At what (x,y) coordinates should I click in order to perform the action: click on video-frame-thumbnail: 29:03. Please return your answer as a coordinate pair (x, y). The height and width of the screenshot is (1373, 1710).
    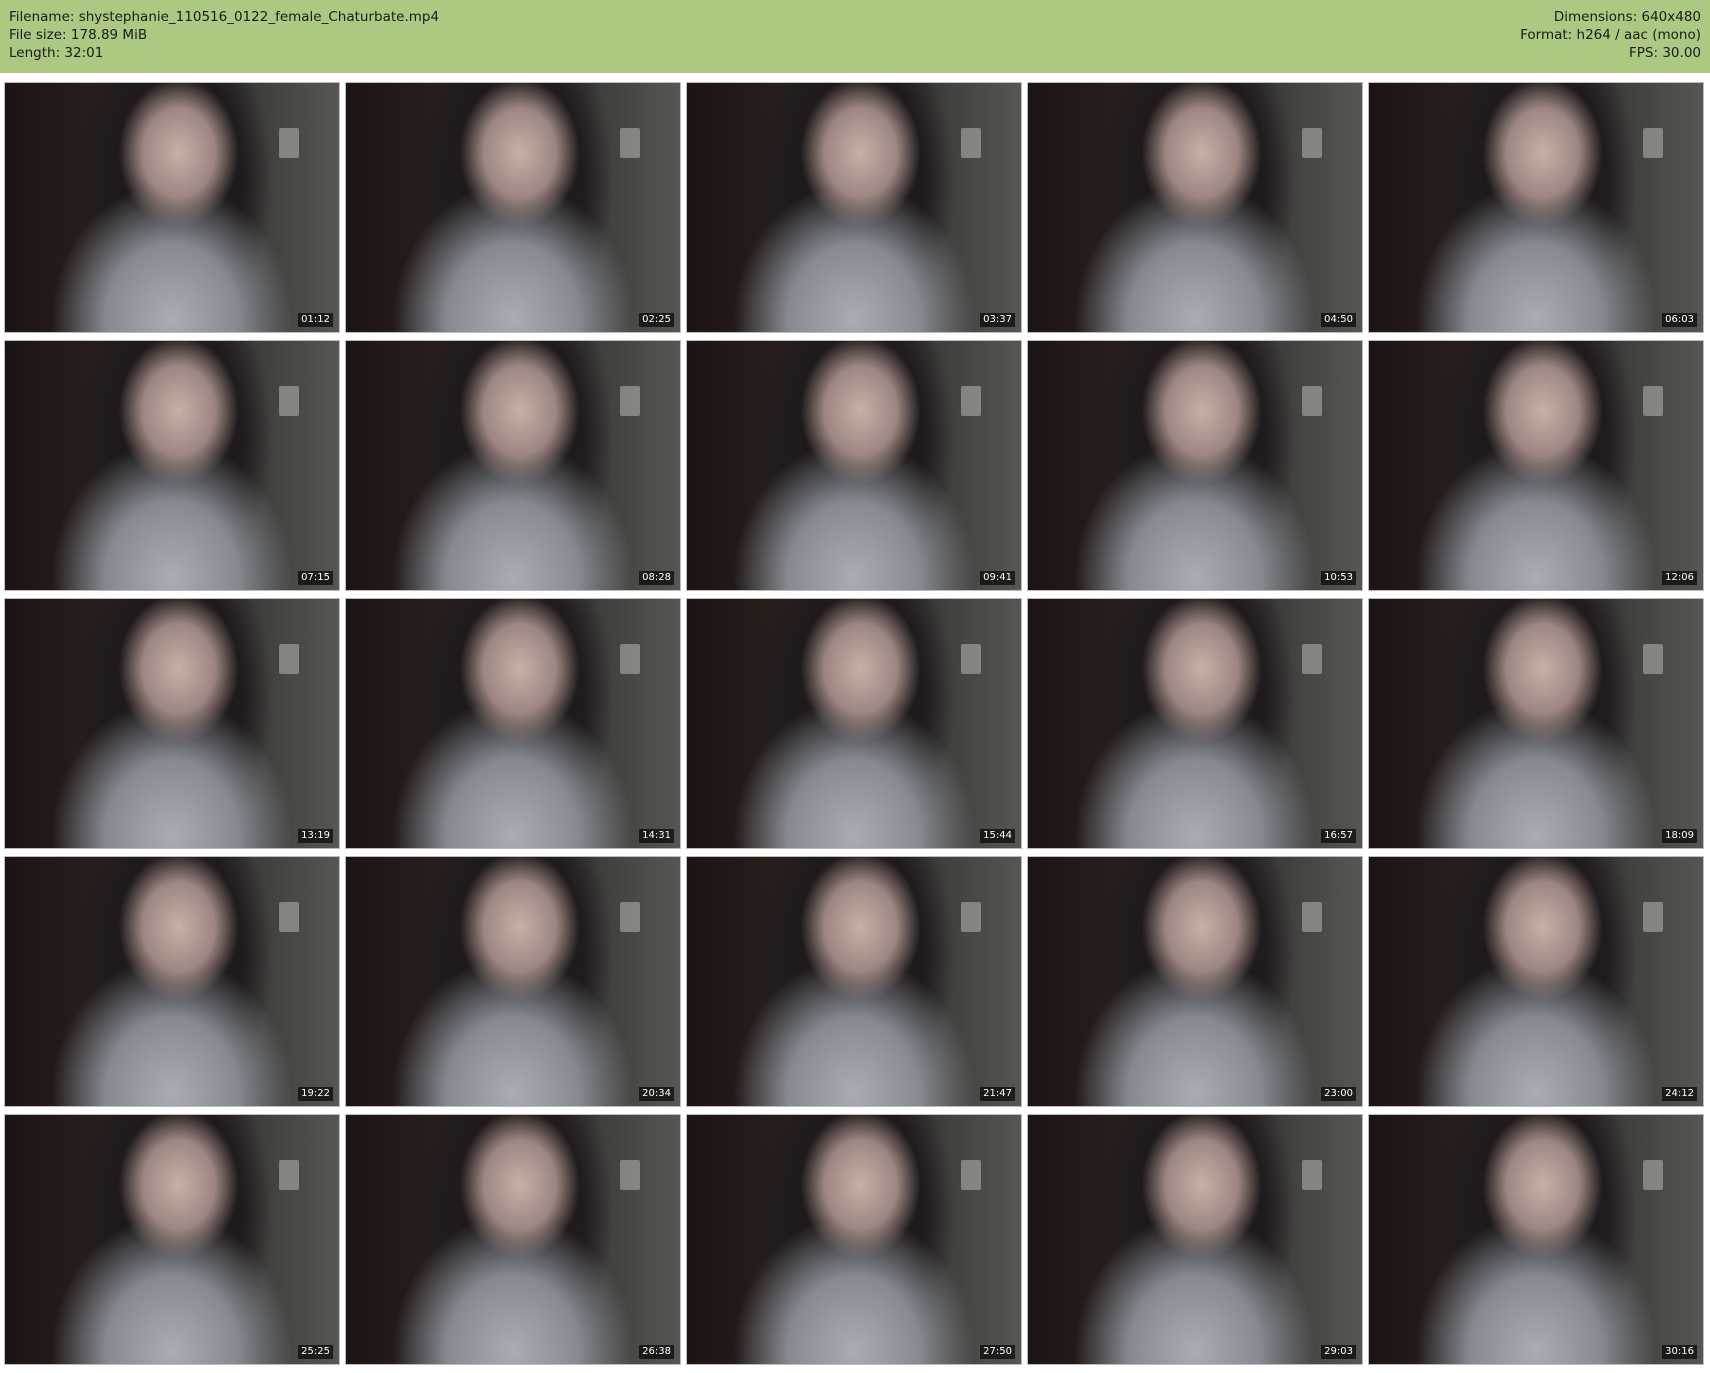
    Looking at the image, I should click on (1195, 1239).